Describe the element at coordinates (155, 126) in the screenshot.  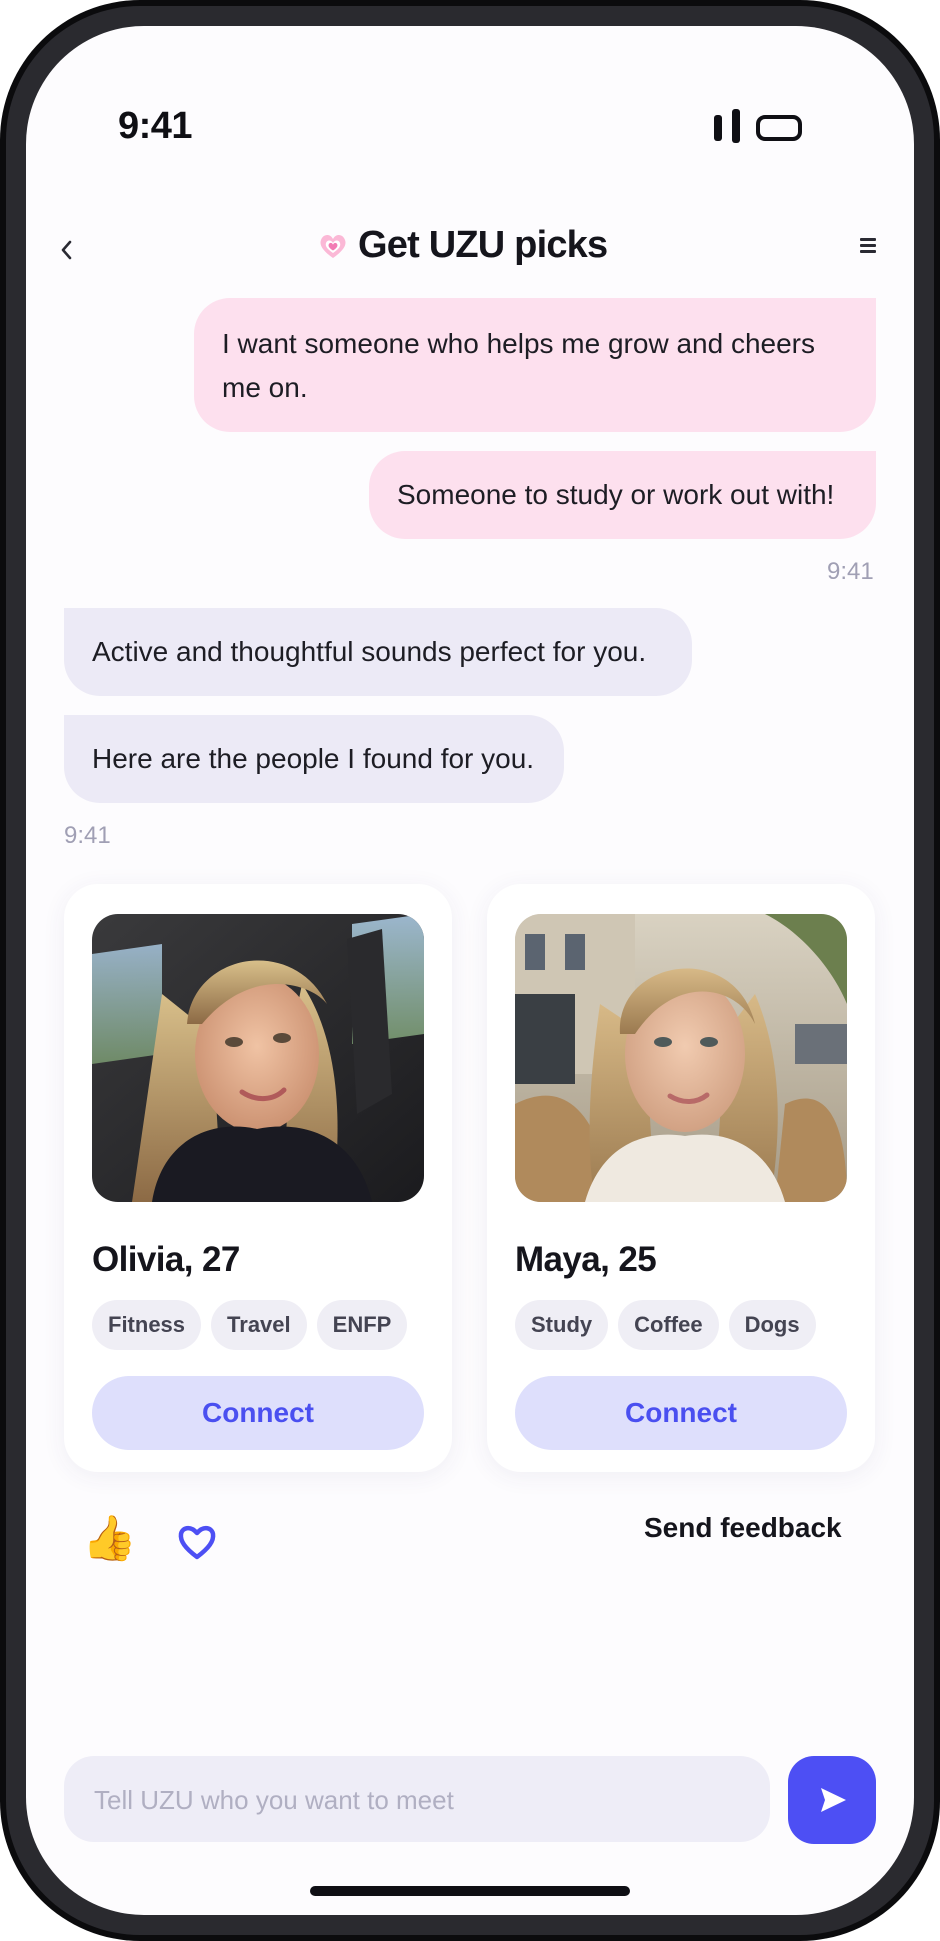
I see `status-time: 9:41` at that location.